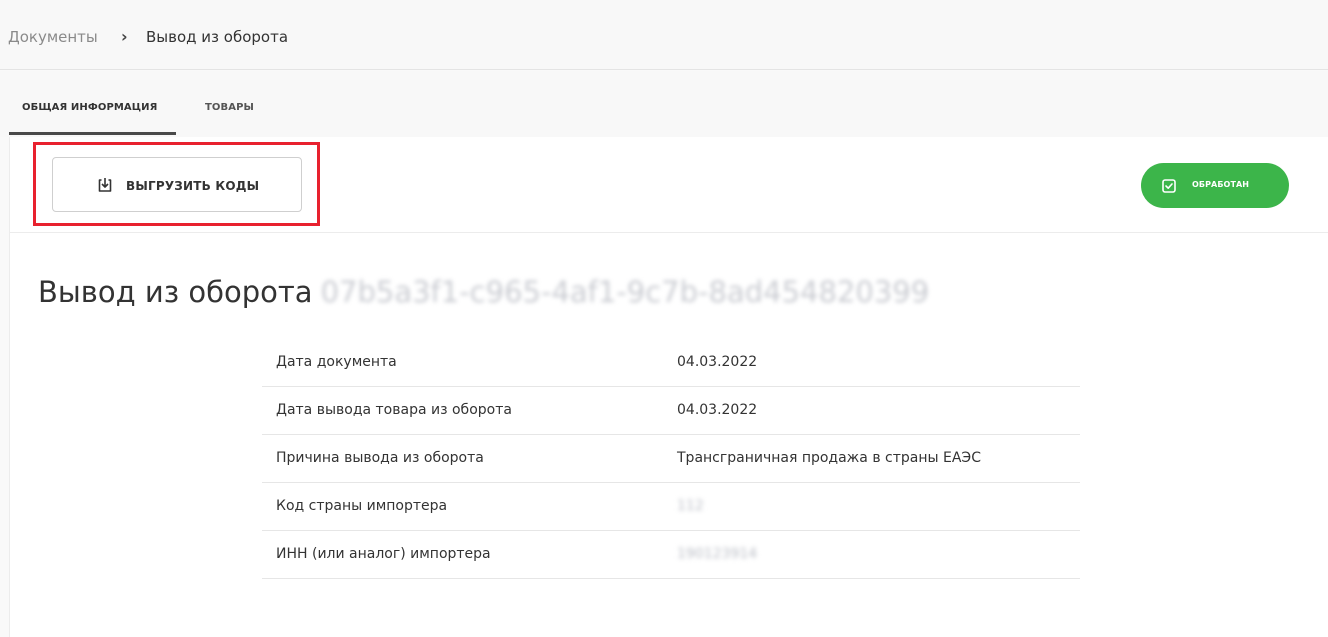 This screenshot has height=637, width=1328. I want to click on detail-value-blurred: 112, so click(690, 506).